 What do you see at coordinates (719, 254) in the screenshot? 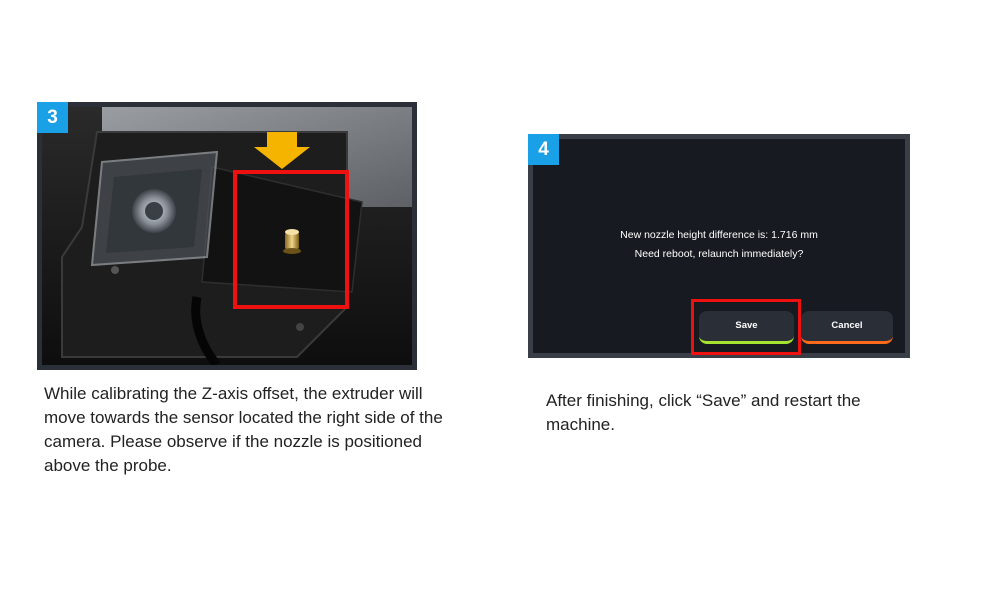
I see `reboot-prompt-message: Need reboot, relaunch immediately?` at bounding box center [719, 254].